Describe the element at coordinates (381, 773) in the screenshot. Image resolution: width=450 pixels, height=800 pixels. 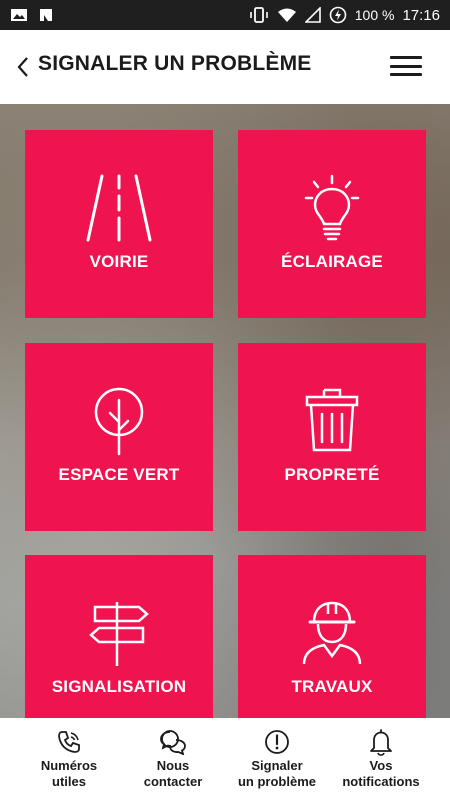
I see `nav-label: Vos notifications` at that location.